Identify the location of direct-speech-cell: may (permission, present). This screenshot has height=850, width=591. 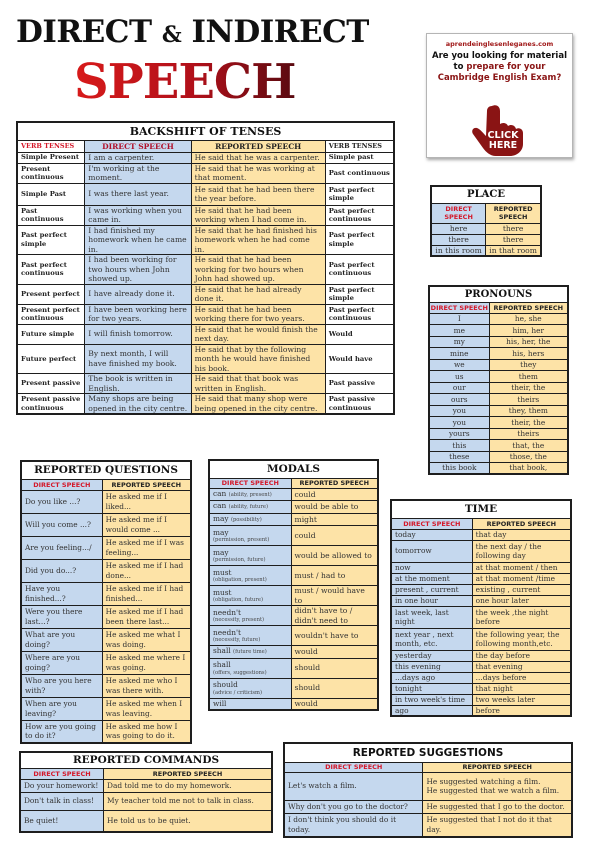
(250, 535).